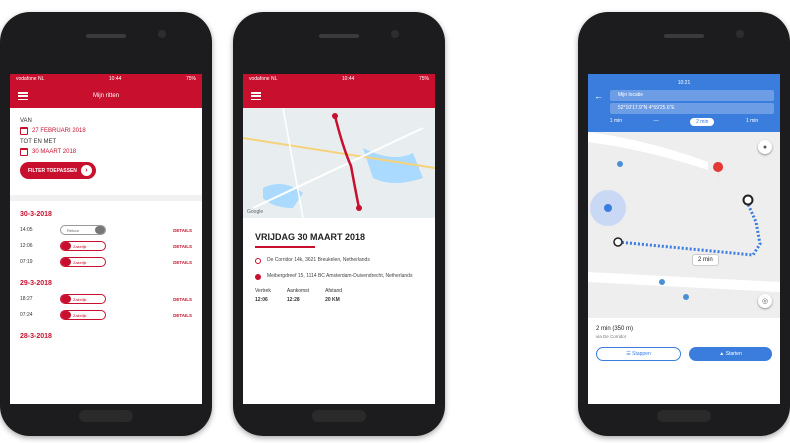 Image resolution: width=790 pixels, height=443 pixels. I want to click on chevron-right-icon: ›, so click(86, 170).